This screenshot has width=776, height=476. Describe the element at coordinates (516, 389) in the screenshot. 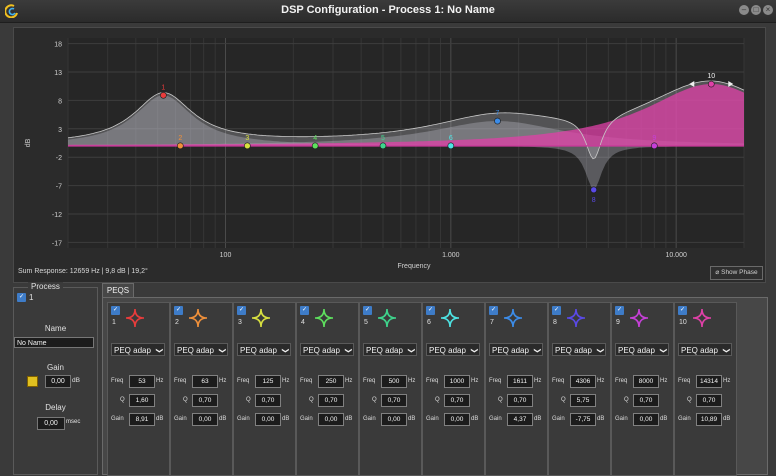

I see `peq-band-7: ✓ 7 PEQ adap ❯ Freq 1611 Hz Q 0,70 Gain 4,37 dB` at that location.